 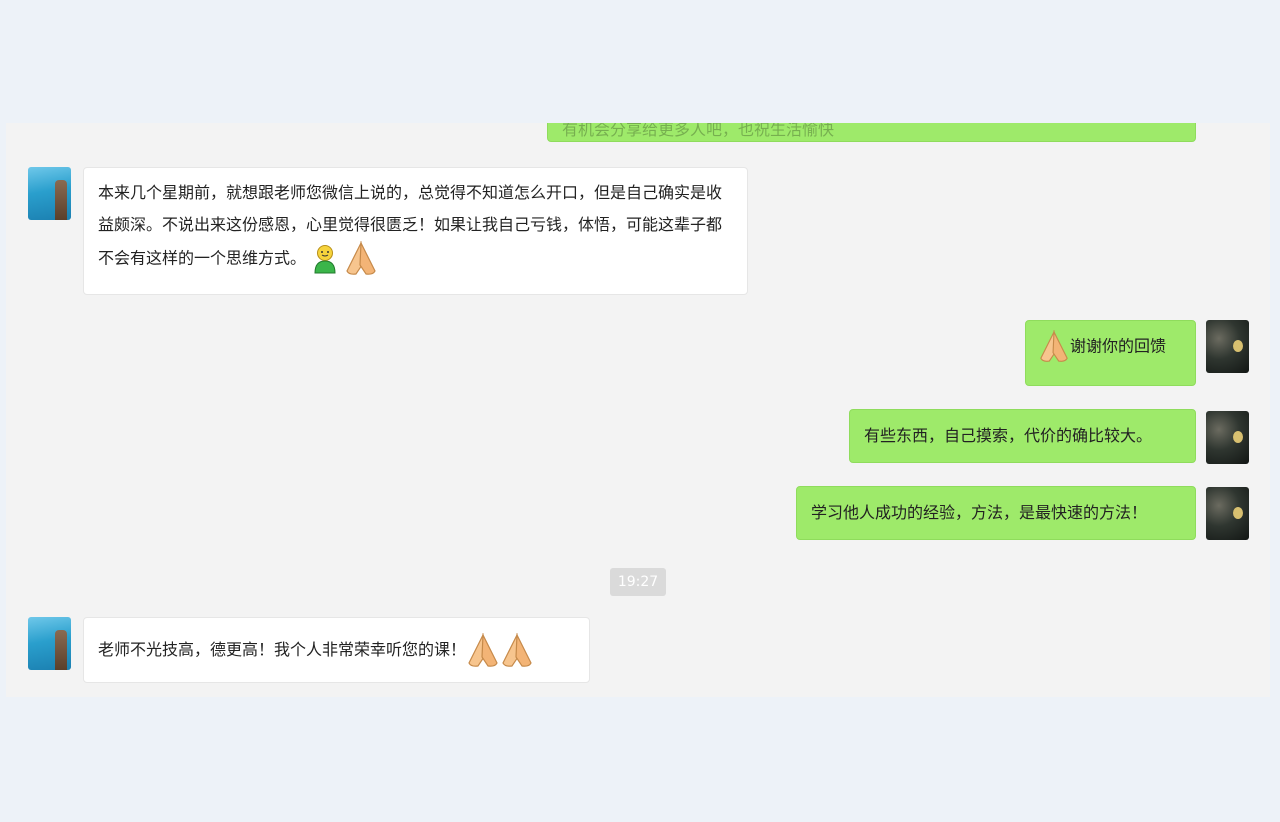 I want to click on timestamp-divider: 19:27, so click(x=638, y=582).